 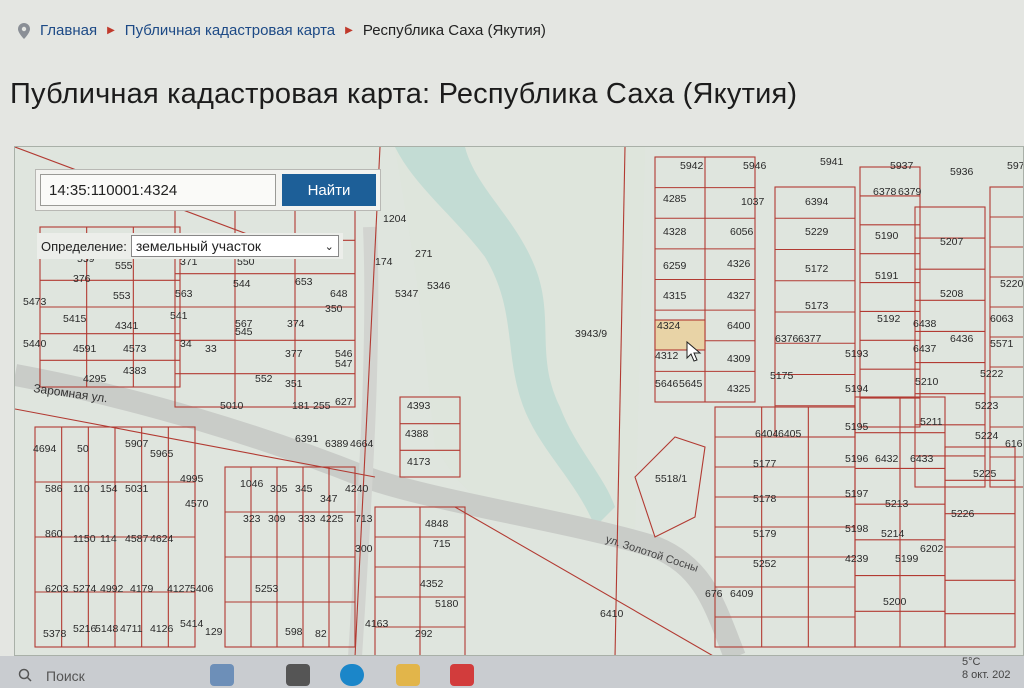 I want to click on parcel-number-label: 4315, so click(x=675, y=296).